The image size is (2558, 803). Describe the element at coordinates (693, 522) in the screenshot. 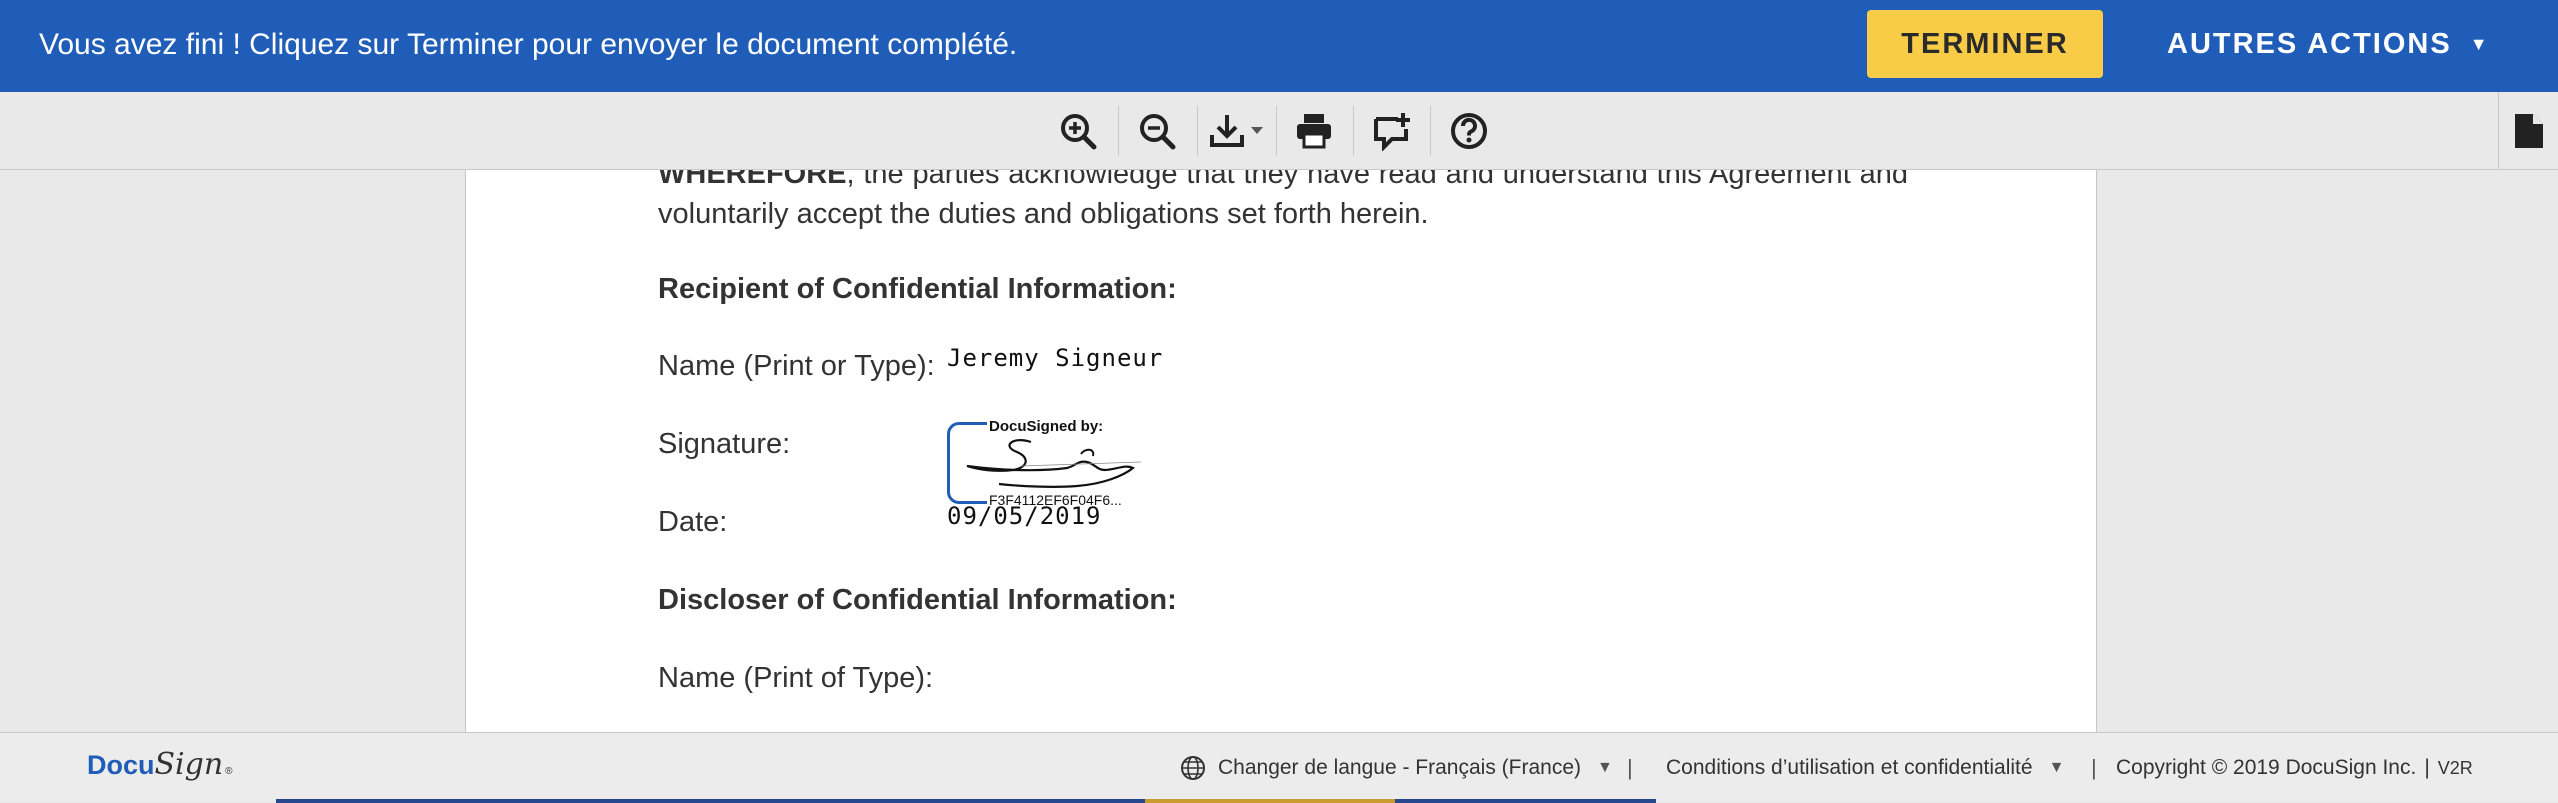

I see `date-label: Date:` at that location.